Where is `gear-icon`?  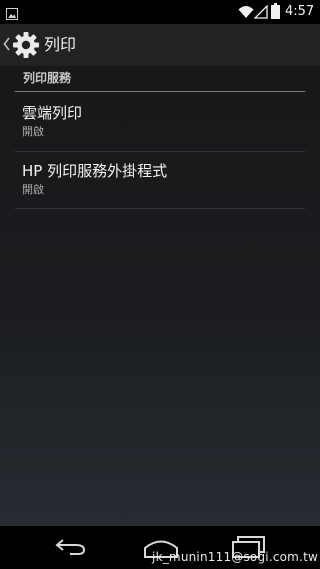
gear-icon is located at coordinates (26, 47).